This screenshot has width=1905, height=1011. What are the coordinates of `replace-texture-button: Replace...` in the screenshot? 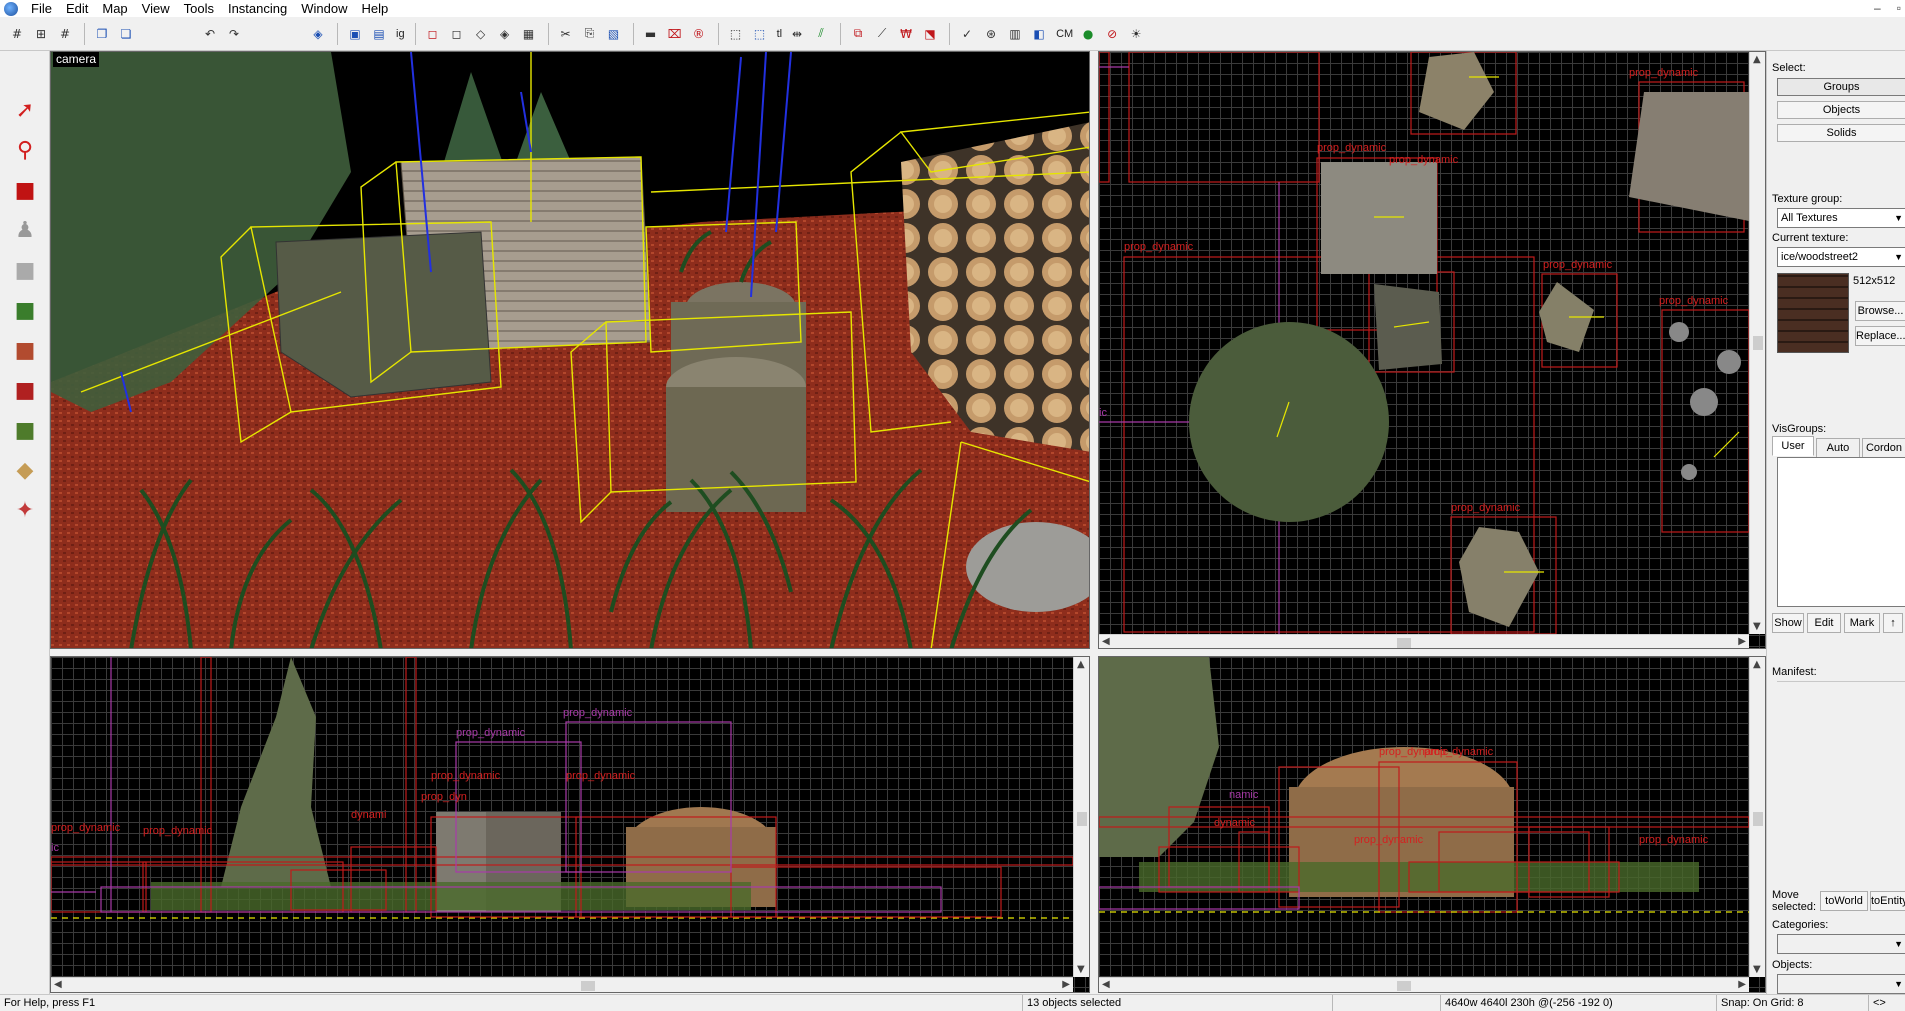 It's located at (1880, 336).